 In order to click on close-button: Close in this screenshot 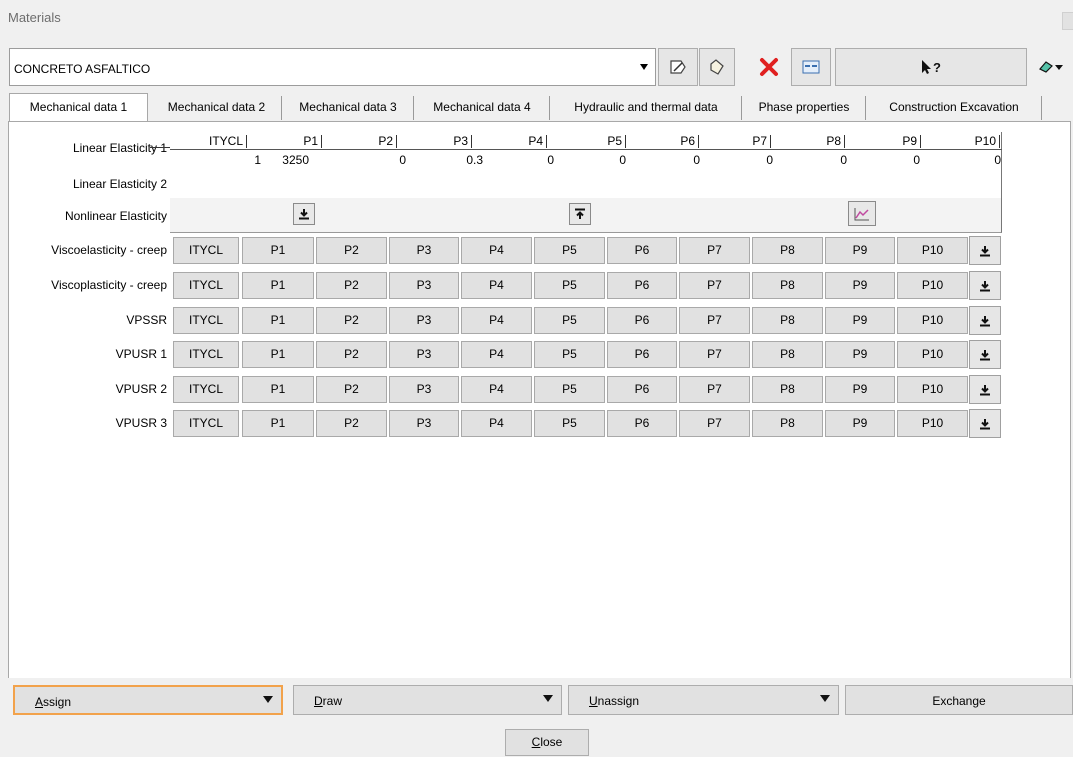, I will do `click(547, 742)`.